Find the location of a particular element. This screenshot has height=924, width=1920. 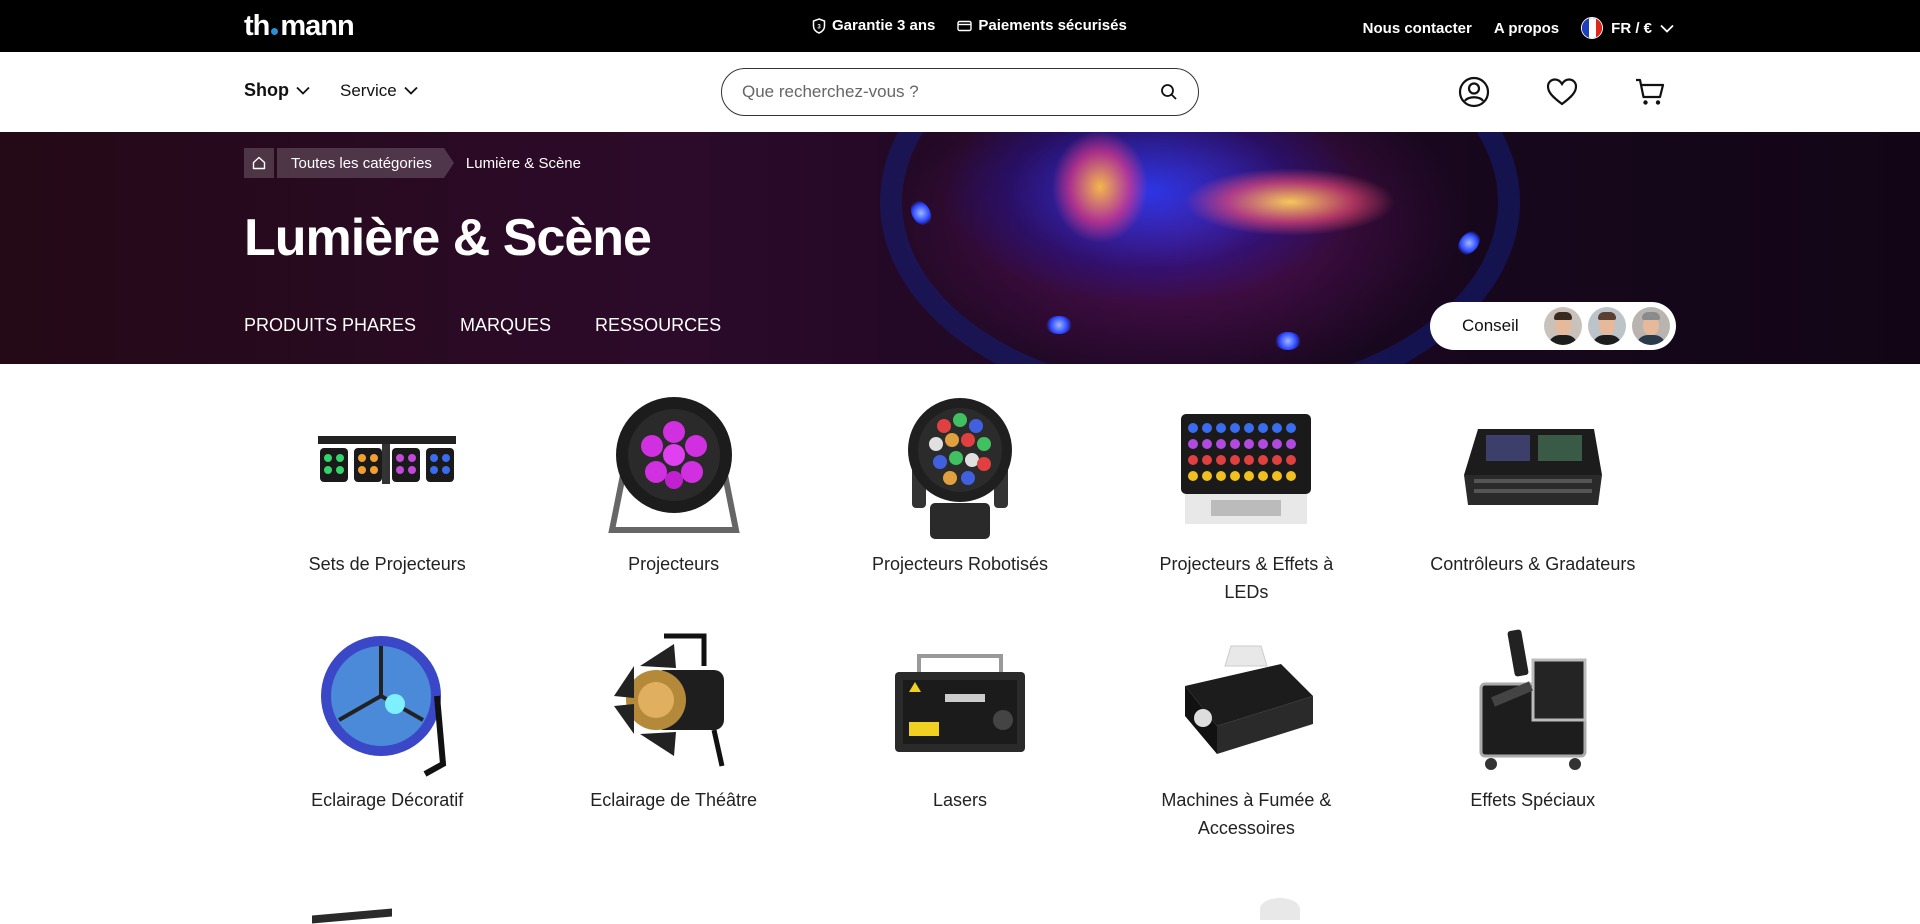

guarantee-text: Garantie 3 ans is located at coordinates (884, 25).